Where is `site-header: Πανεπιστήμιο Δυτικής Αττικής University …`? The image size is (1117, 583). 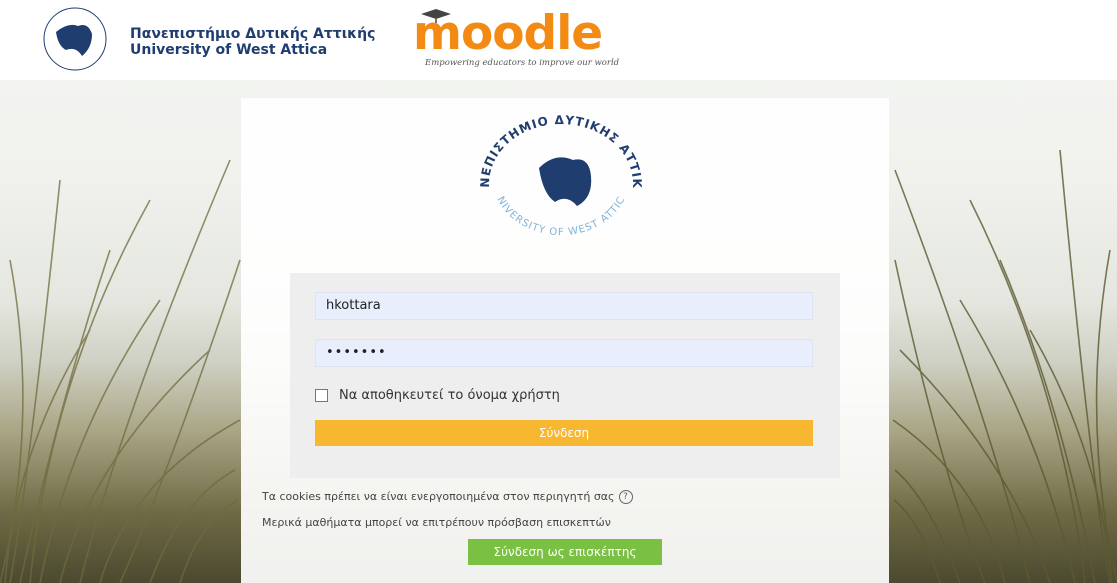 site-header: Πανεπιστήμιο Δυτικής Αττικής University … is located at coordinates (558, 40).